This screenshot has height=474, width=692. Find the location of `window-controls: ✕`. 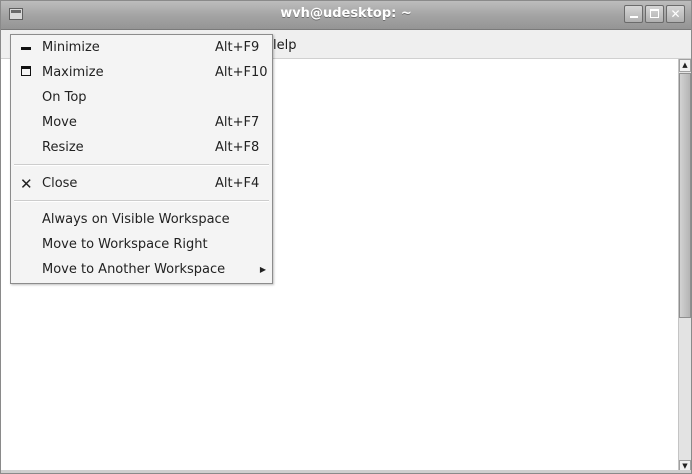

window-controls: ✕ is located at coordinates (654, 14).